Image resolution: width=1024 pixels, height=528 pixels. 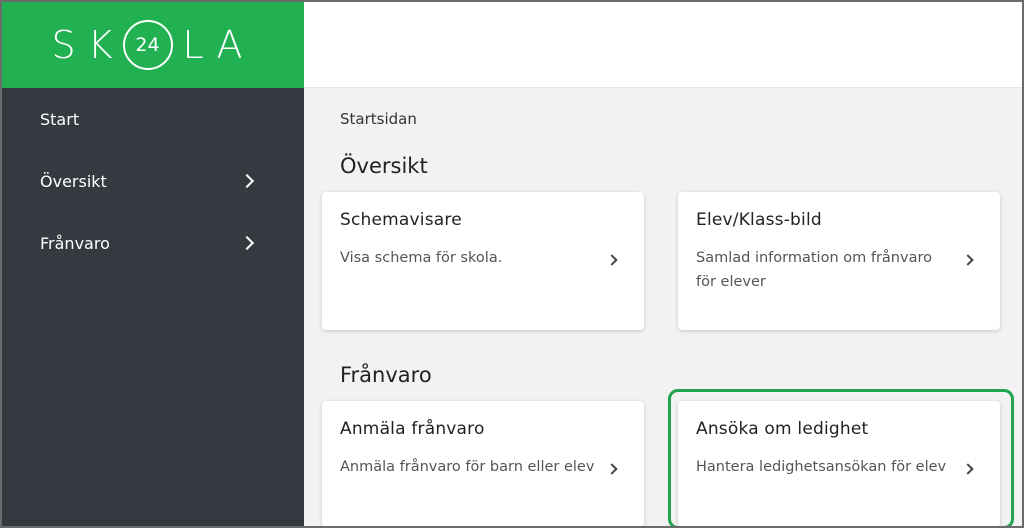 I want to click on logo-text-right: LA, so click(x=218, y=45).